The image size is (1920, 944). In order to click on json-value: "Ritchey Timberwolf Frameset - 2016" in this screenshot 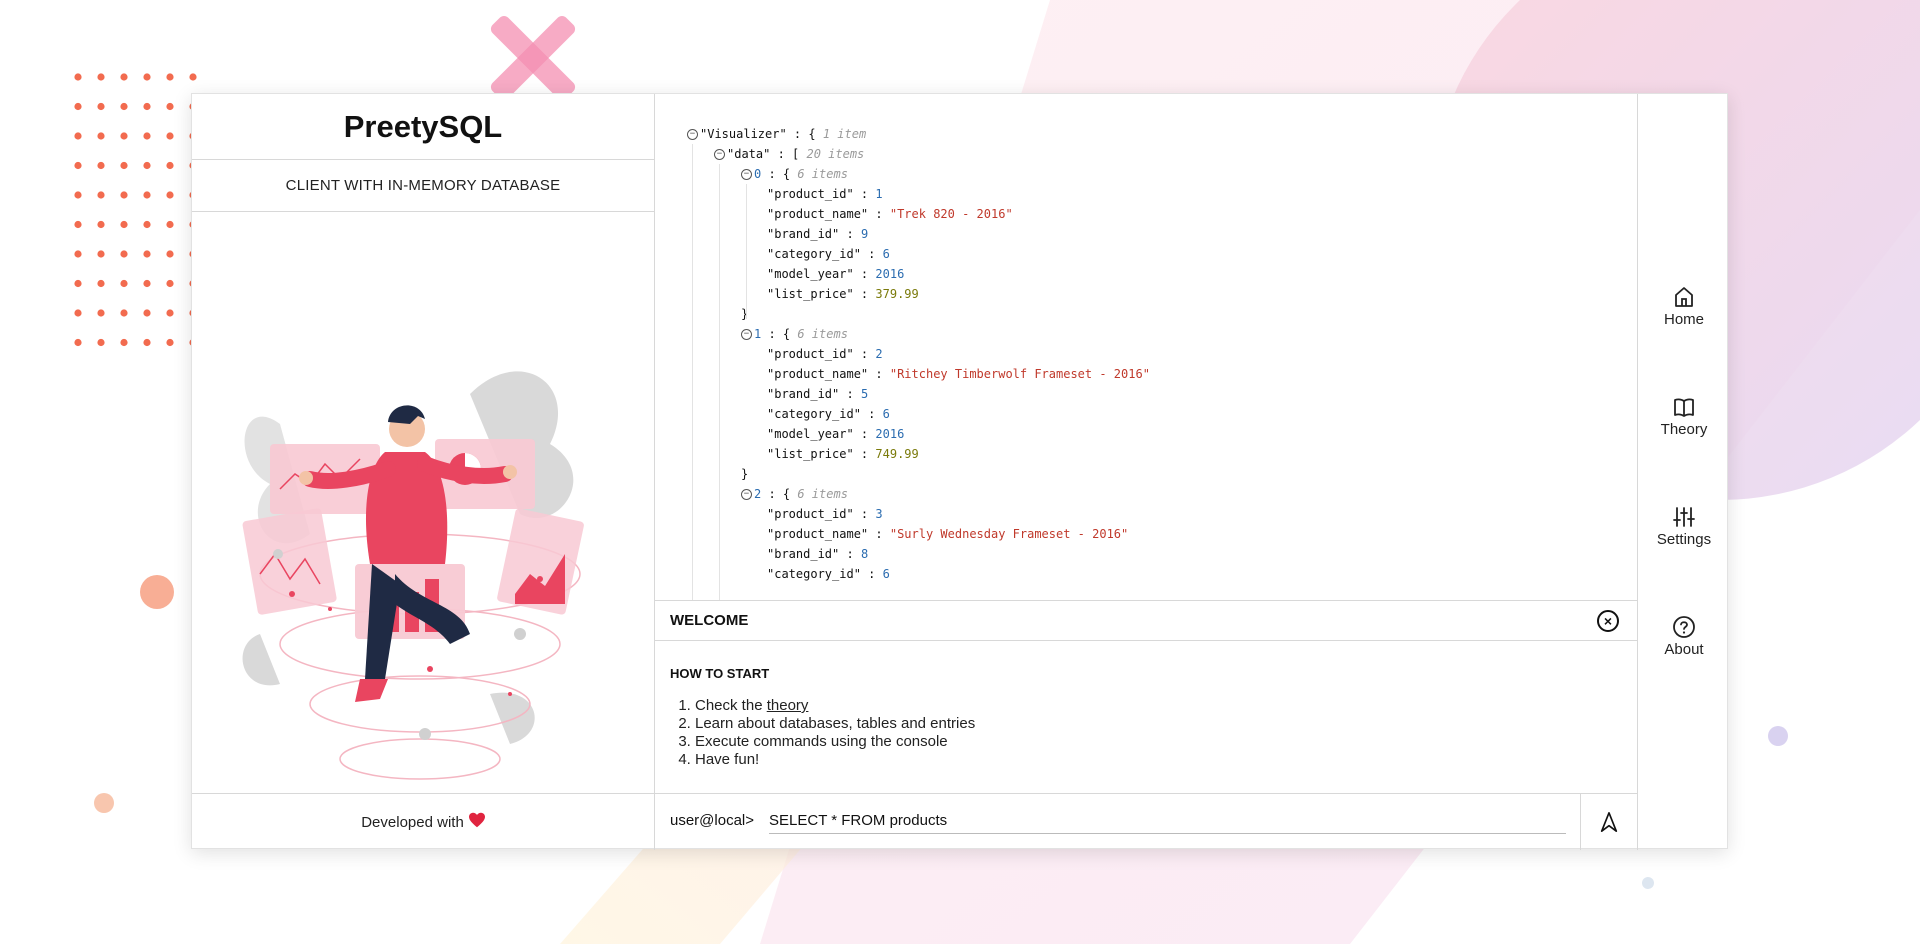, I will do `click(1019, 374)`.